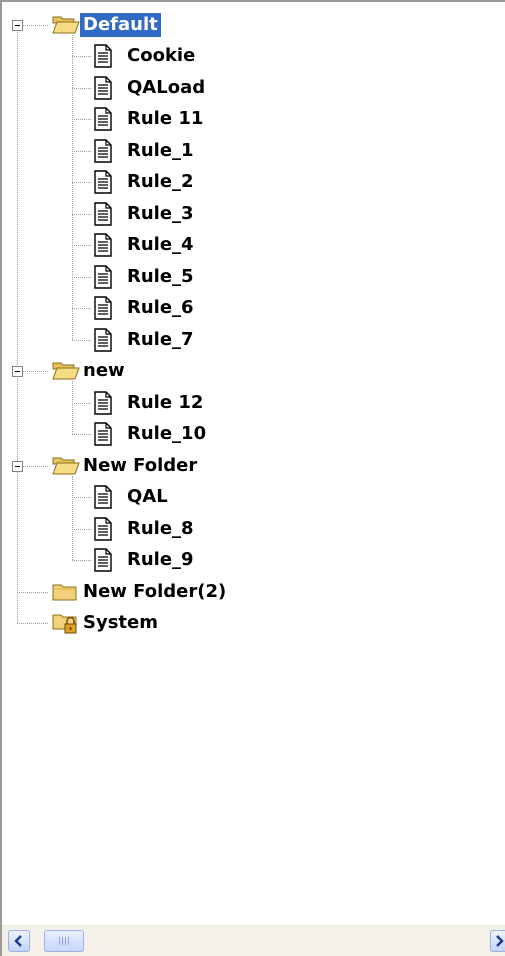 Image resolution: width=505 pixels, height=956 pixels. I want to click on tree-folder-item: New Folder(2), so click(154, 592).